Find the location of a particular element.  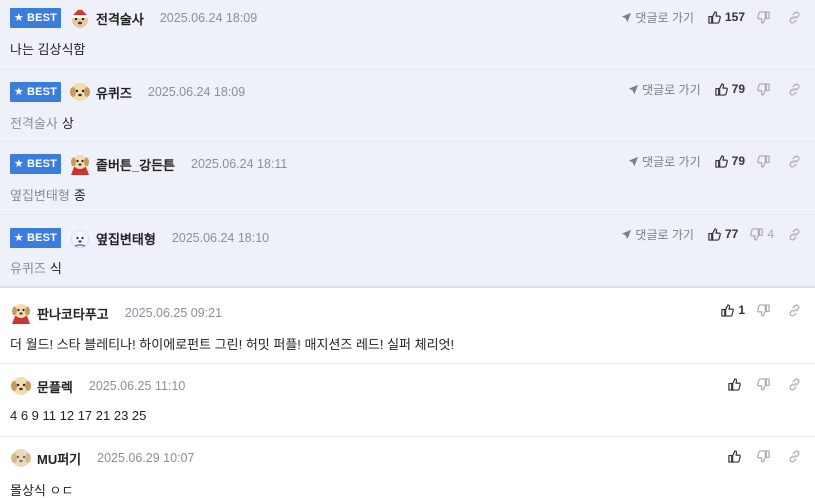

comment-author: 전격술사 is located at coordinates (120, 18).